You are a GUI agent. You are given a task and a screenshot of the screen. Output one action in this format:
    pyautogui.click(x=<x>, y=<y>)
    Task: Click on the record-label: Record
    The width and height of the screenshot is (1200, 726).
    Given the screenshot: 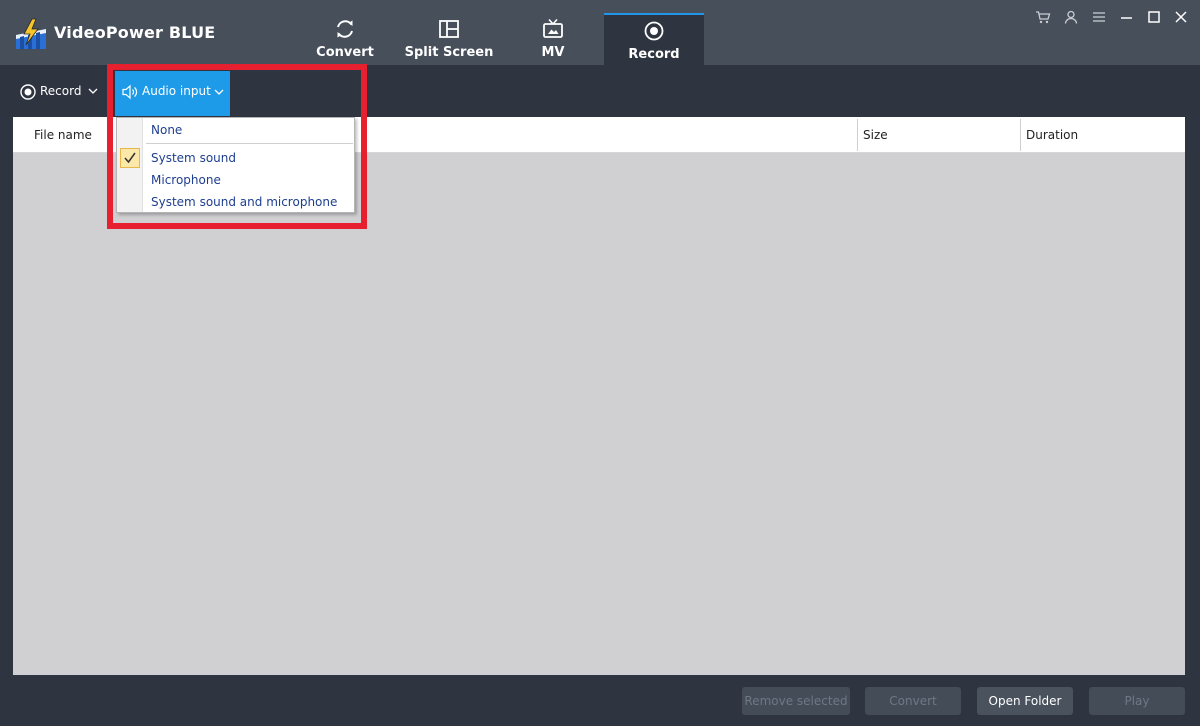 What is the action you would take?
    pyautogui.click(x=61, y=91)
    